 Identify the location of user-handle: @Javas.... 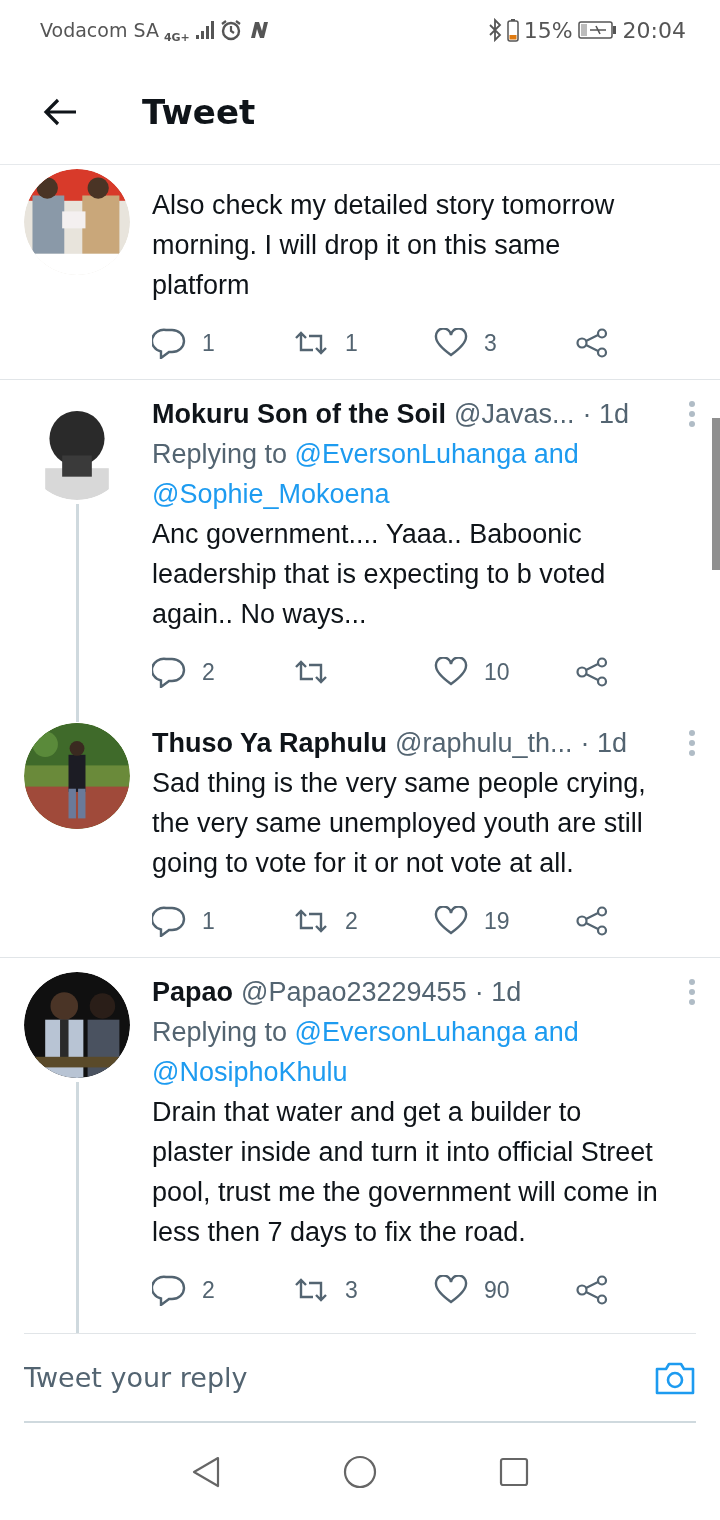
(514, 414).